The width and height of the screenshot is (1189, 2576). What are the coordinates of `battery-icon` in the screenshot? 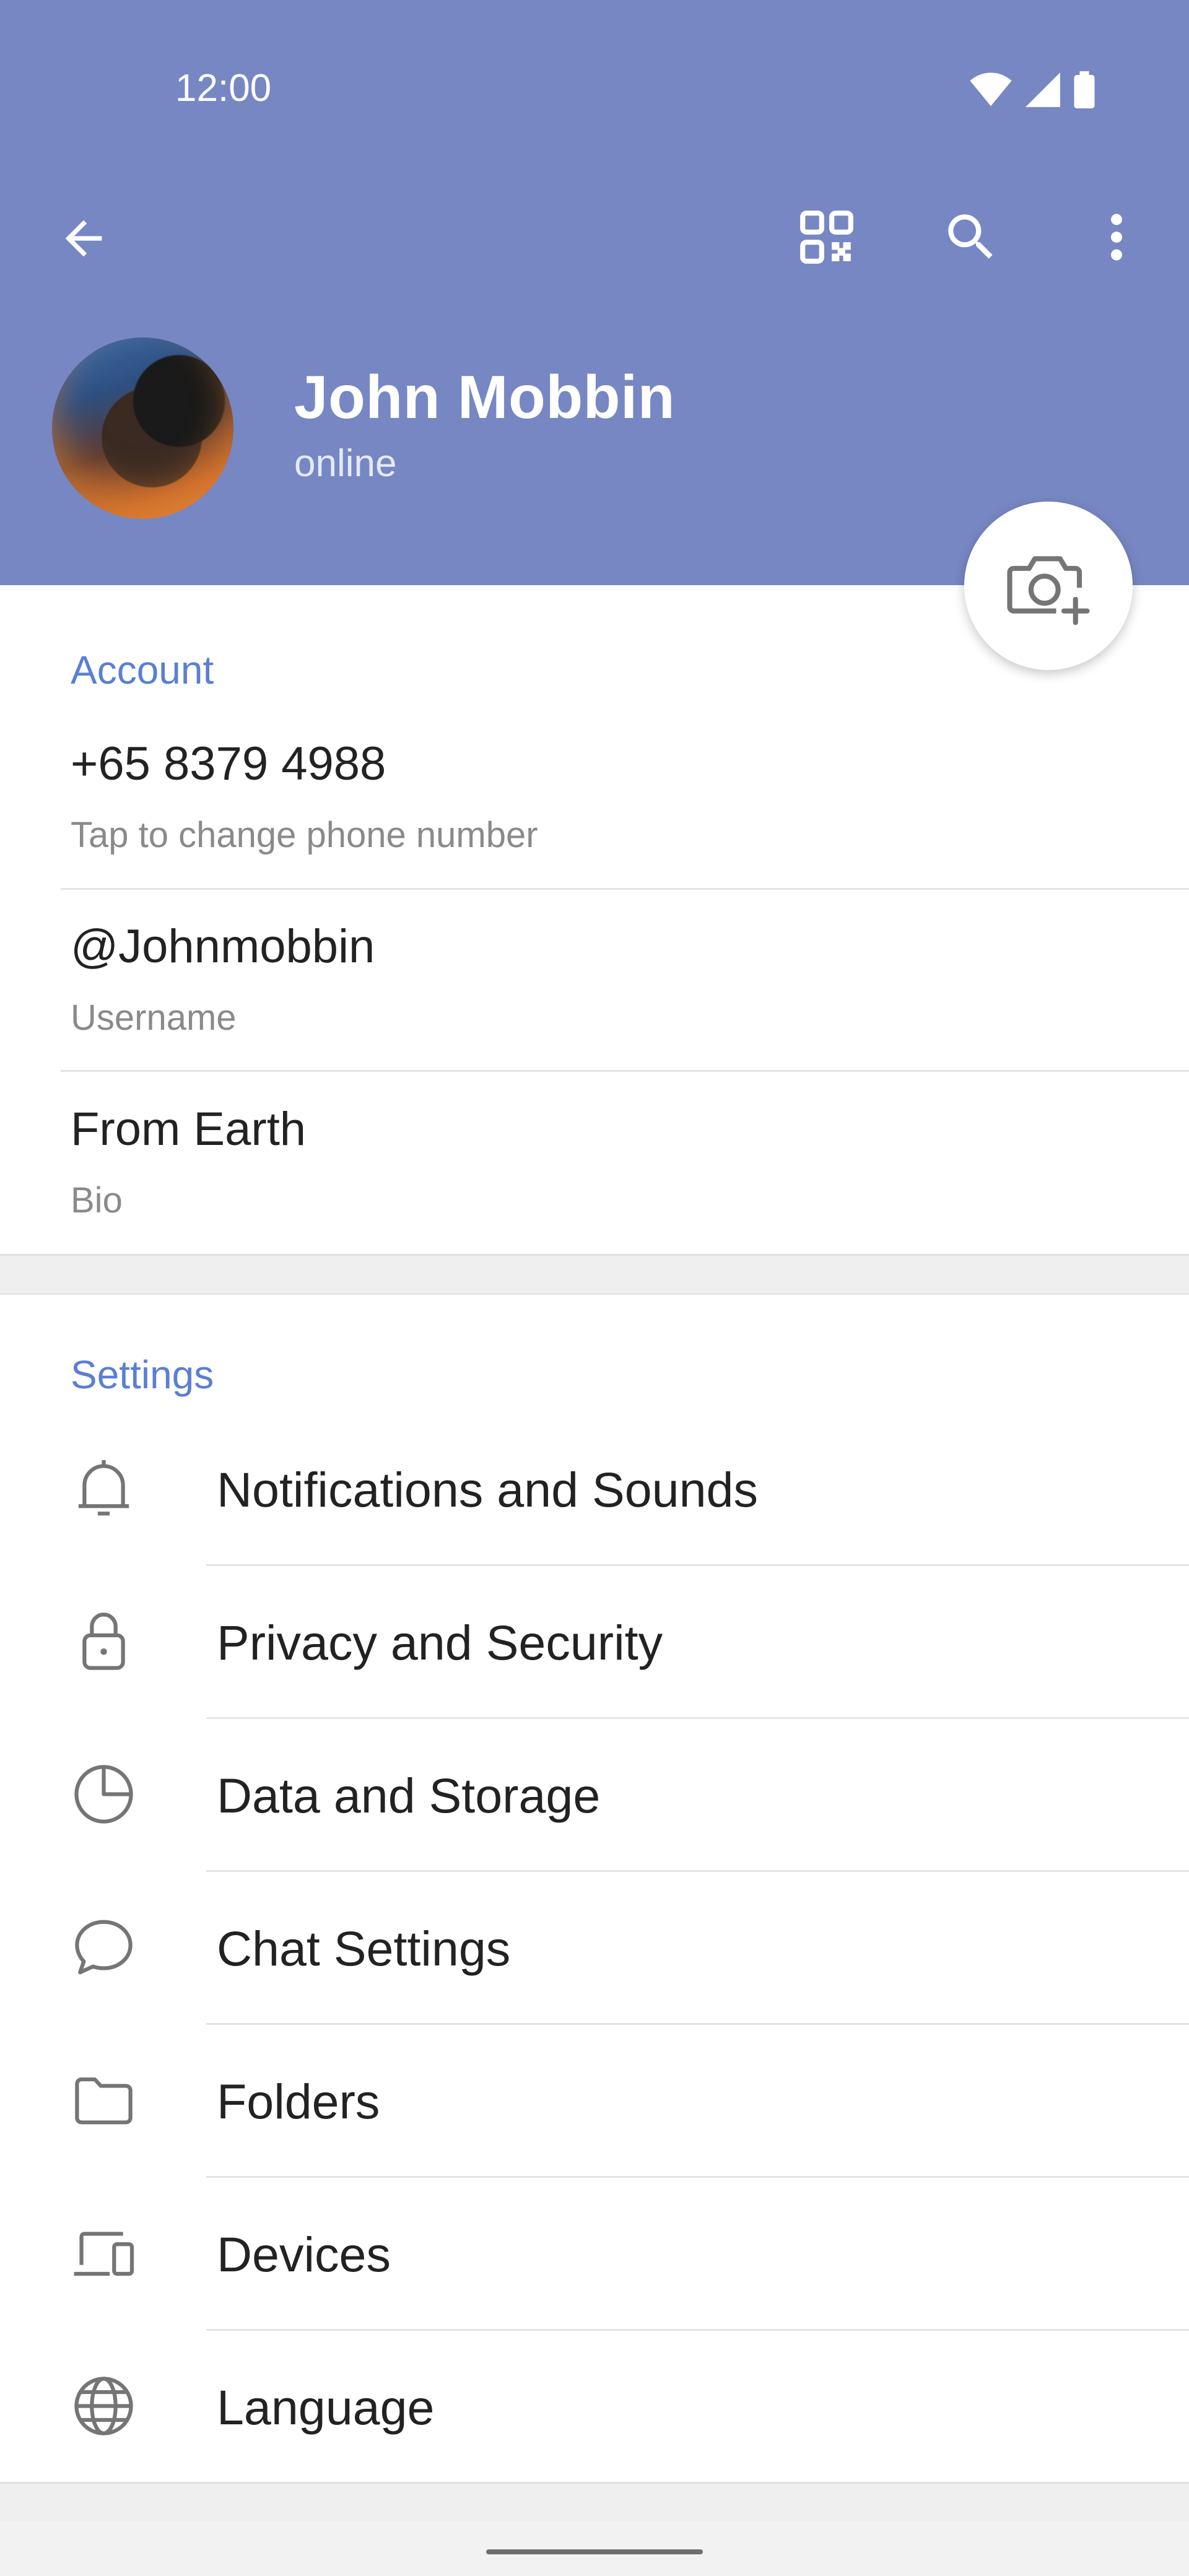 It's located at (1084, 89).